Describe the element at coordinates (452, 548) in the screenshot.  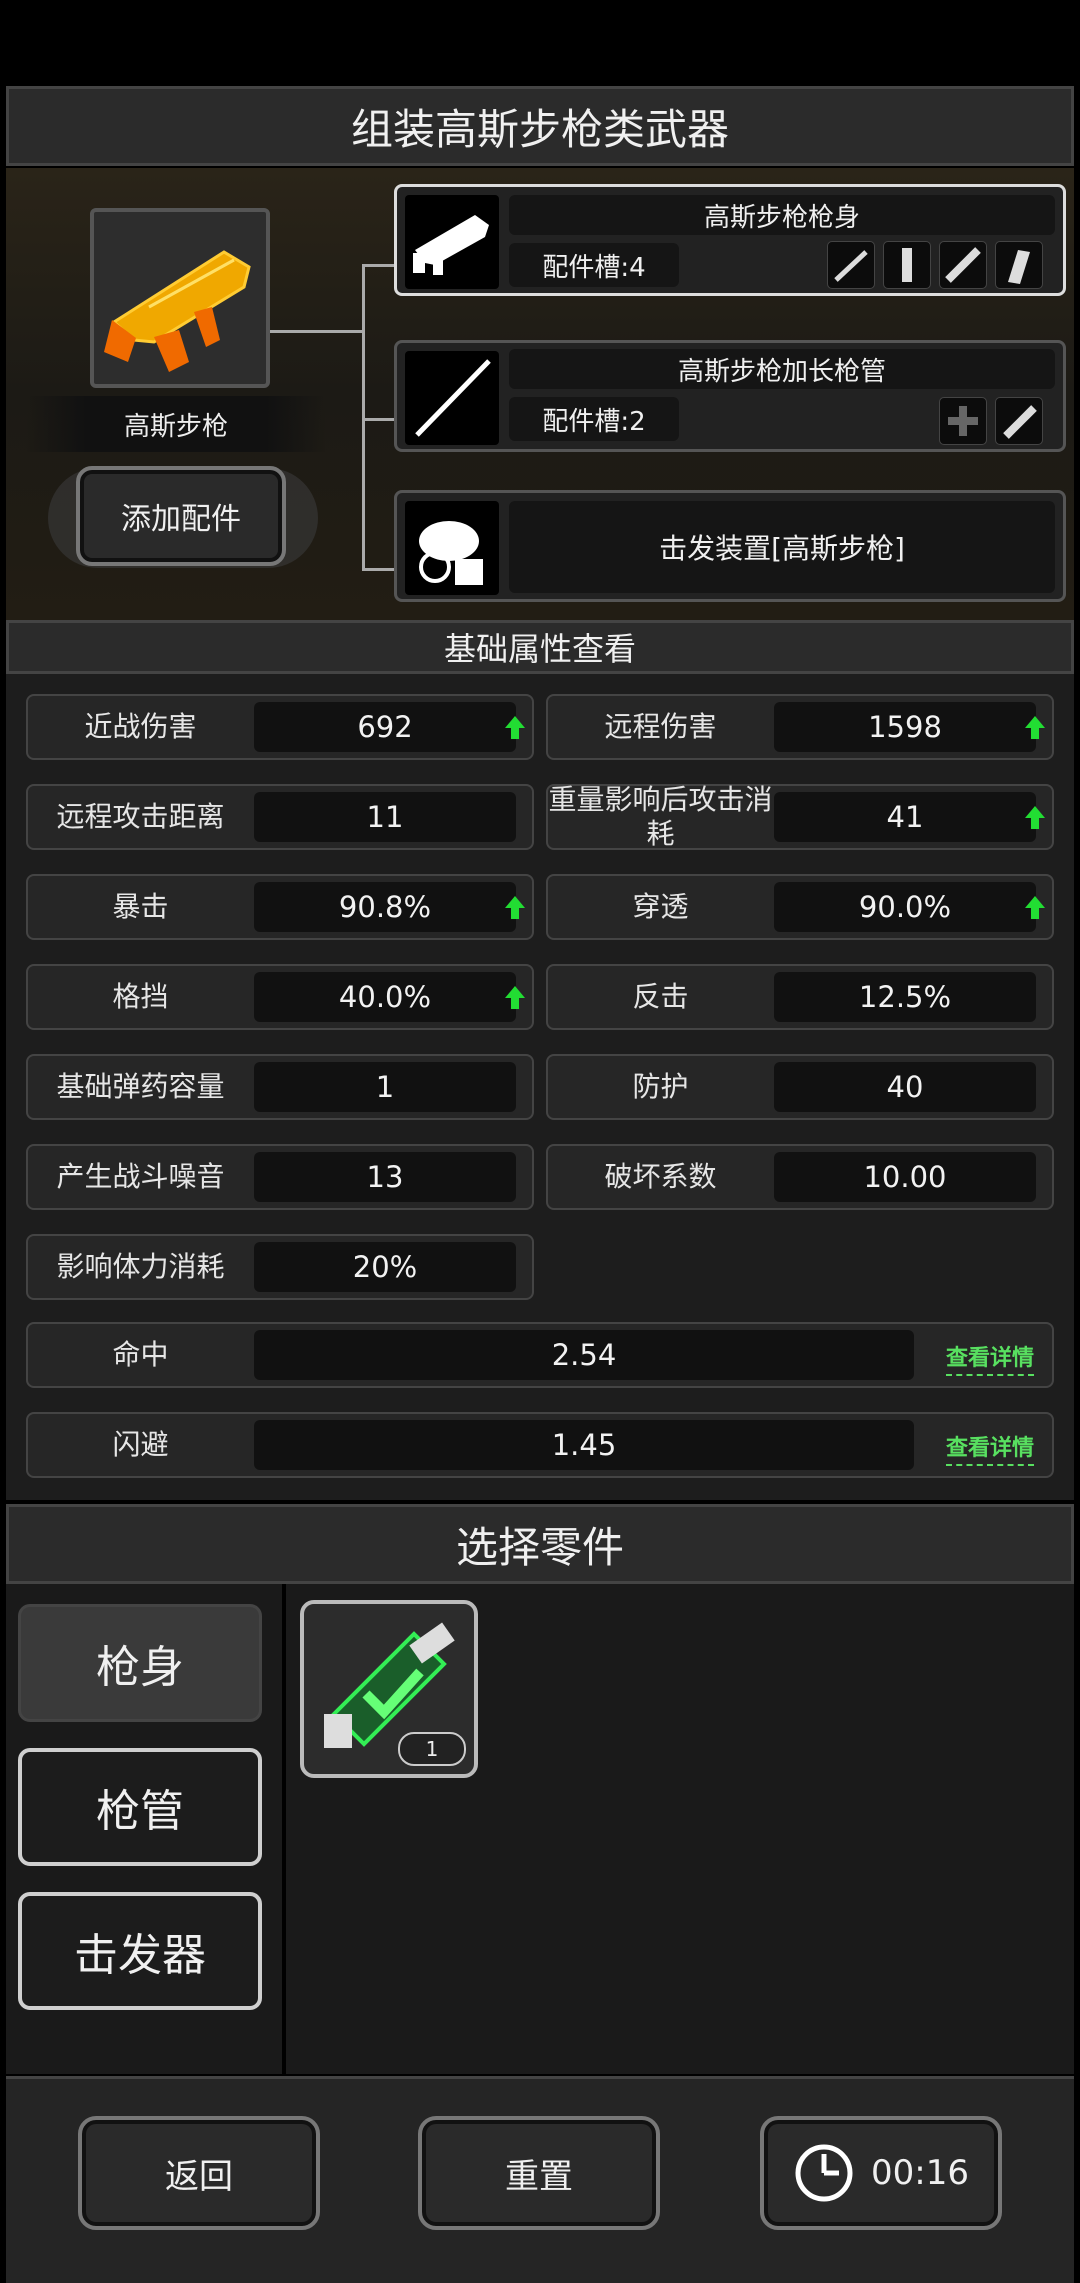
I see `trigger-device-icon` at that location.